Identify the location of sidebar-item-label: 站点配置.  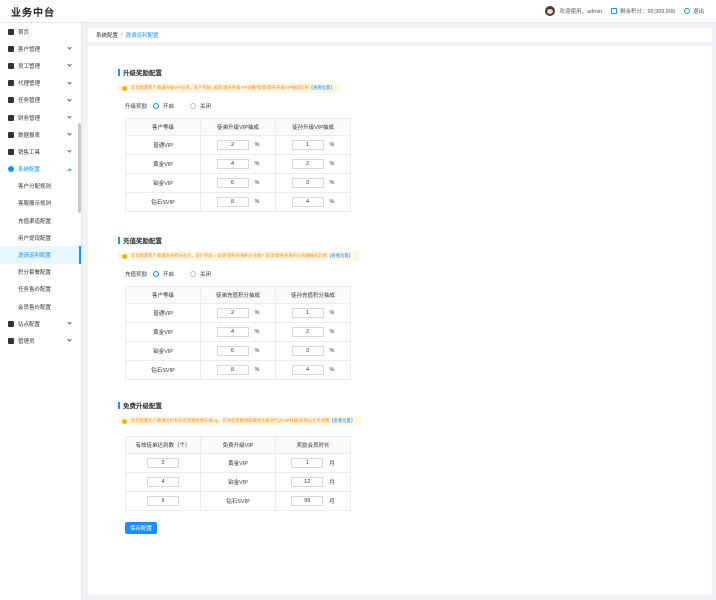
(29, 324).